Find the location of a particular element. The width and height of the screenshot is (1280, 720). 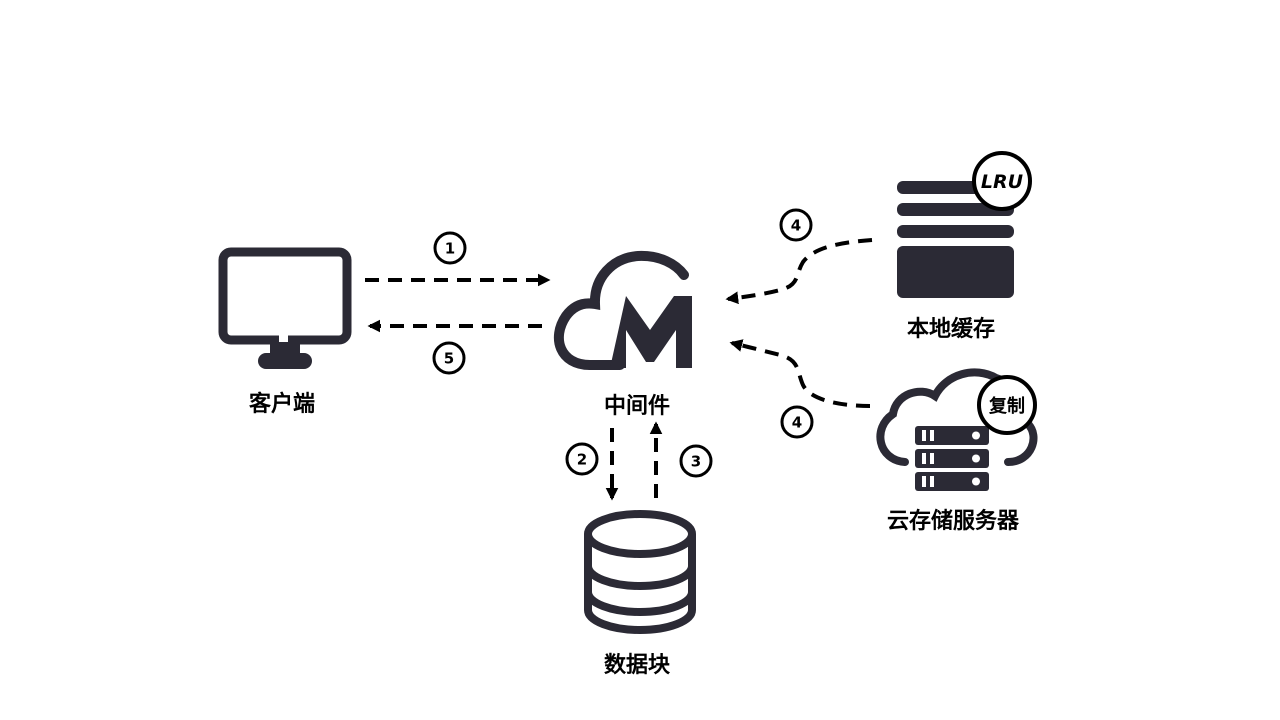

step-3-number: 3 is located at coordinates (696, 462).